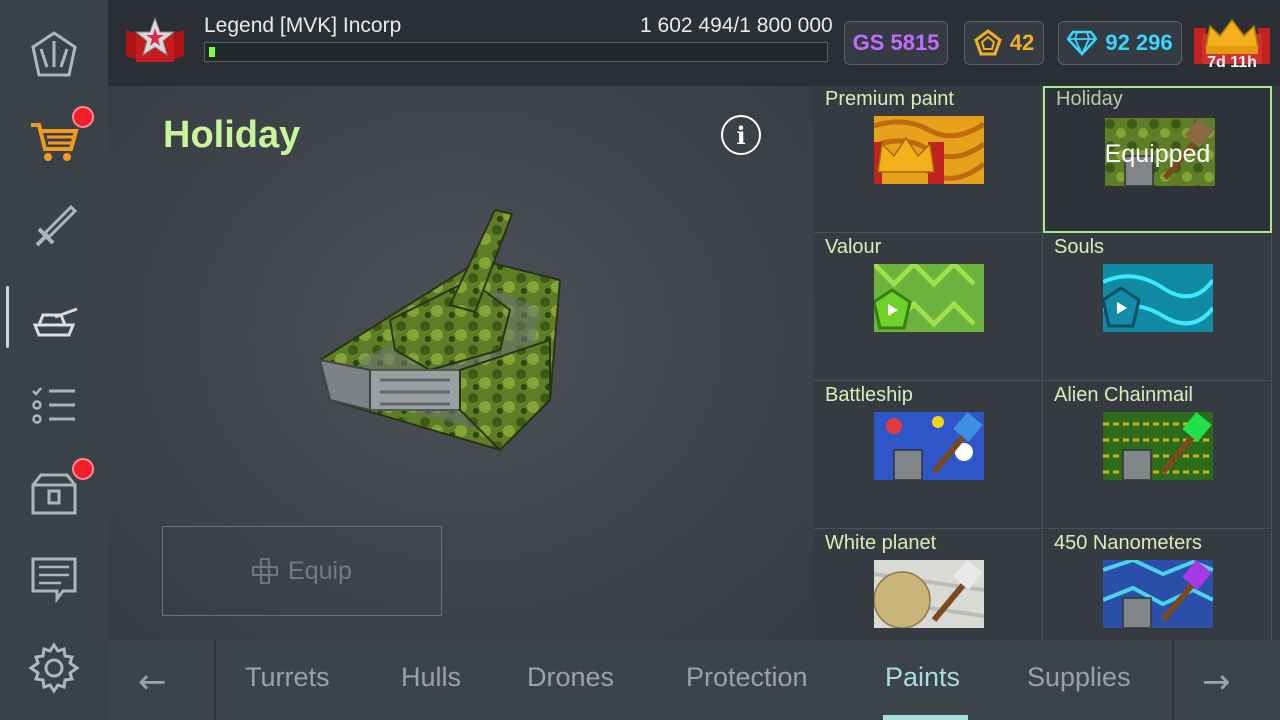  Describe the element at coordinates (431, 677) in the screenshot. I see `tab-hulls: Hulls` at that location.